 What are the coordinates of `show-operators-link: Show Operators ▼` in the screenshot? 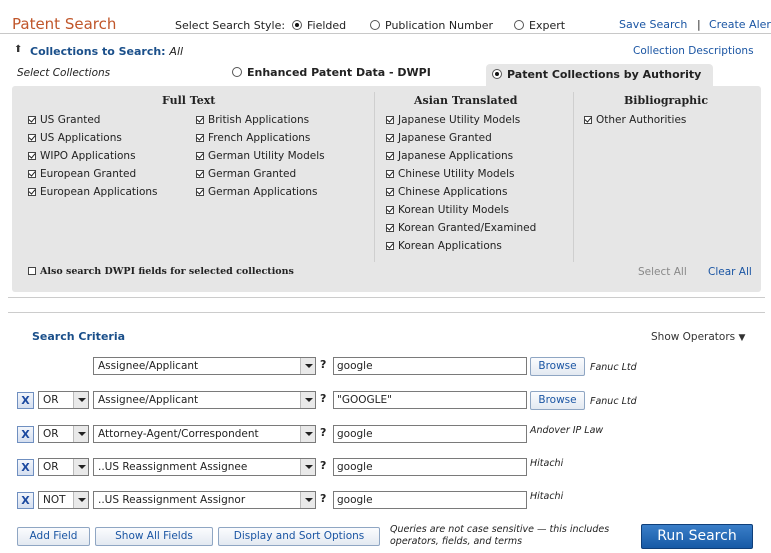 It's located at (698, 337).